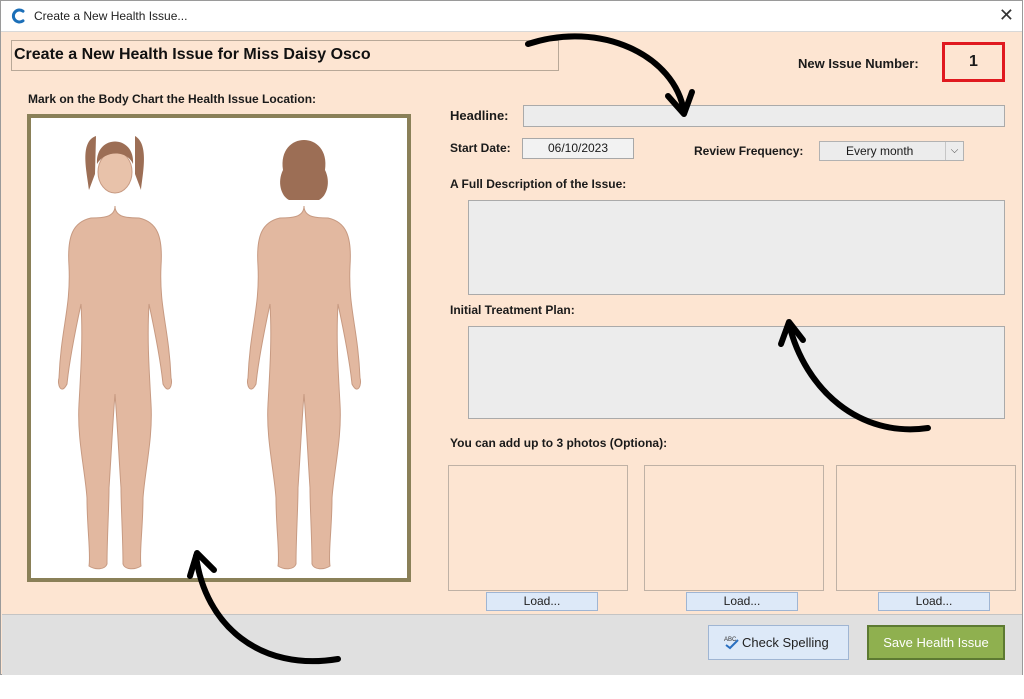  I want to click on description-label: A Full Description of the Issue:, so click(538, 184).